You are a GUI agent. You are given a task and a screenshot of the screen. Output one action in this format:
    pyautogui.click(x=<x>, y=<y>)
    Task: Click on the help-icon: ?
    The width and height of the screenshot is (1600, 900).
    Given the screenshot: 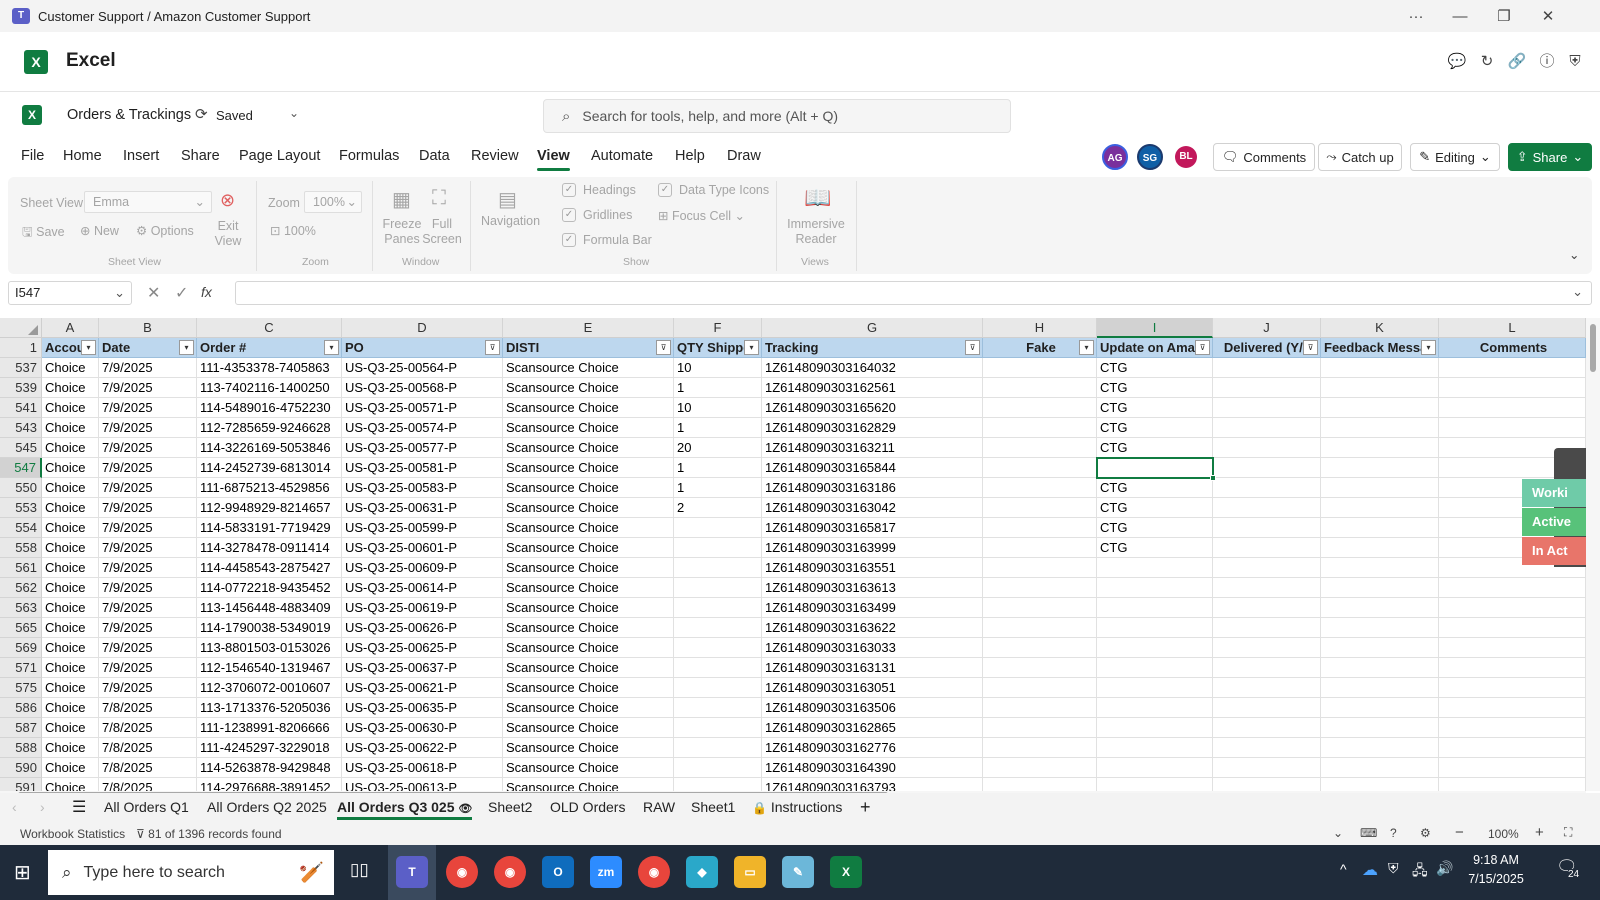 What is the action you would take?
    pyautogui.click(x=1393, y=833)
    